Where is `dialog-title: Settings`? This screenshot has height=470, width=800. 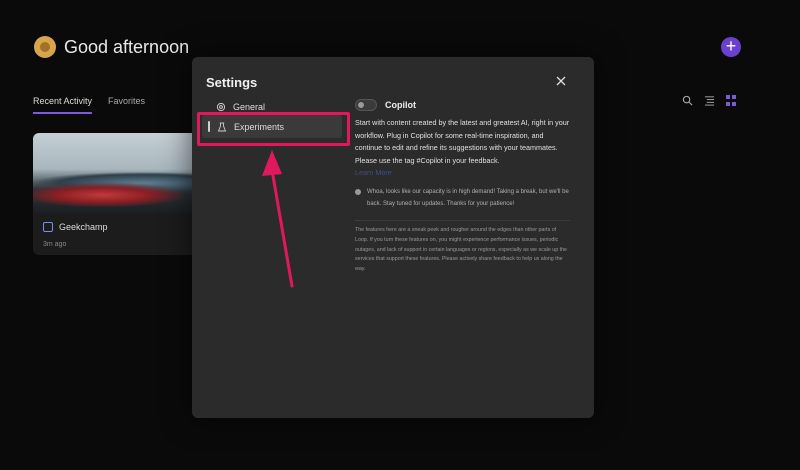 dialog-title: Settings is located at coordinates (232, 82).